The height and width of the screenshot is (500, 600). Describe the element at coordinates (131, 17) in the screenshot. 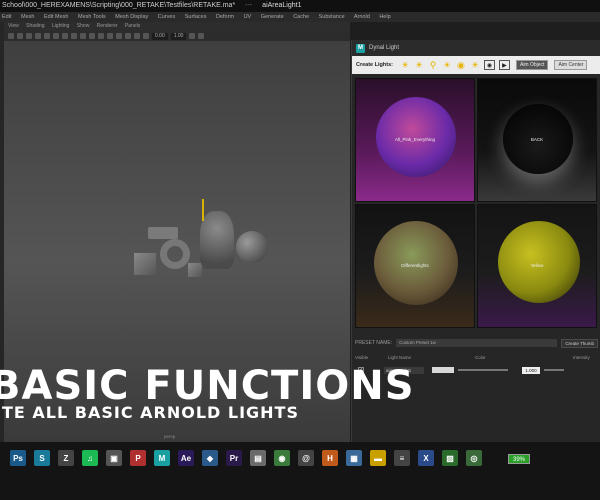

I see `menu-mesh-display: Mesh Display` at that location.